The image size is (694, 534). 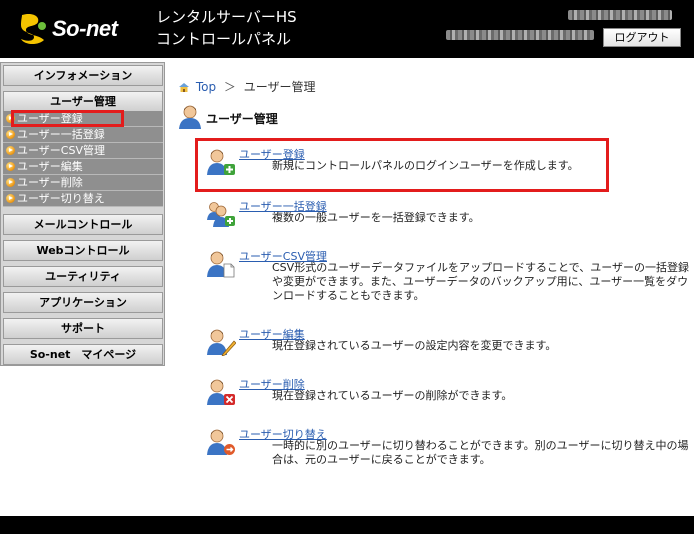 What do you see at coordinates (83, 224) in the screenshot?
I see `sidebar-item-mail-control: メールコントロール` at bounding box center [83, 224].